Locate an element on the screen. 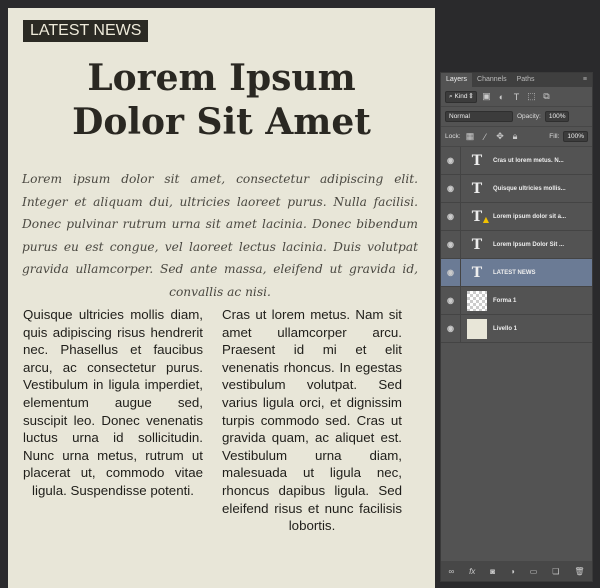 The width and height of the screenshot is (600, 588). lock-pixels-icon: ▦ is located at coordinates (470, 136).